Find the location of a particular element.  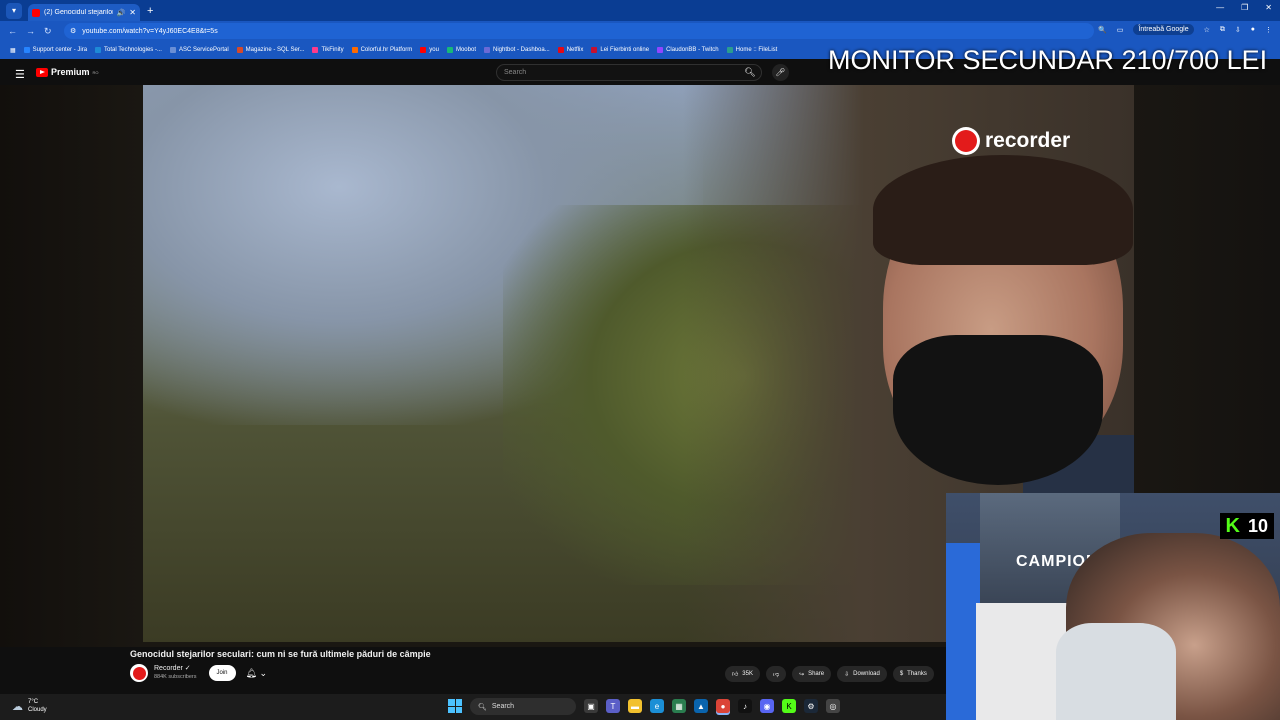

bookmark-item: ASC ServicePortal is located at coordinates (199, 50).